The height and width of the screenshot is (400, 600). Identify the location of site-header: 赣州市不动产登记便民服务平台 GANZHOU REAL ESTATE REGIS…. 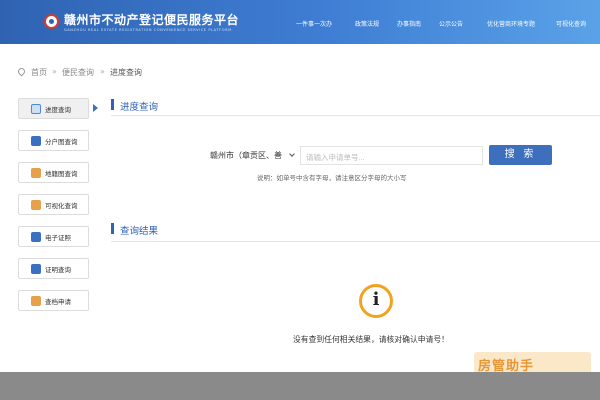
(300, 22).